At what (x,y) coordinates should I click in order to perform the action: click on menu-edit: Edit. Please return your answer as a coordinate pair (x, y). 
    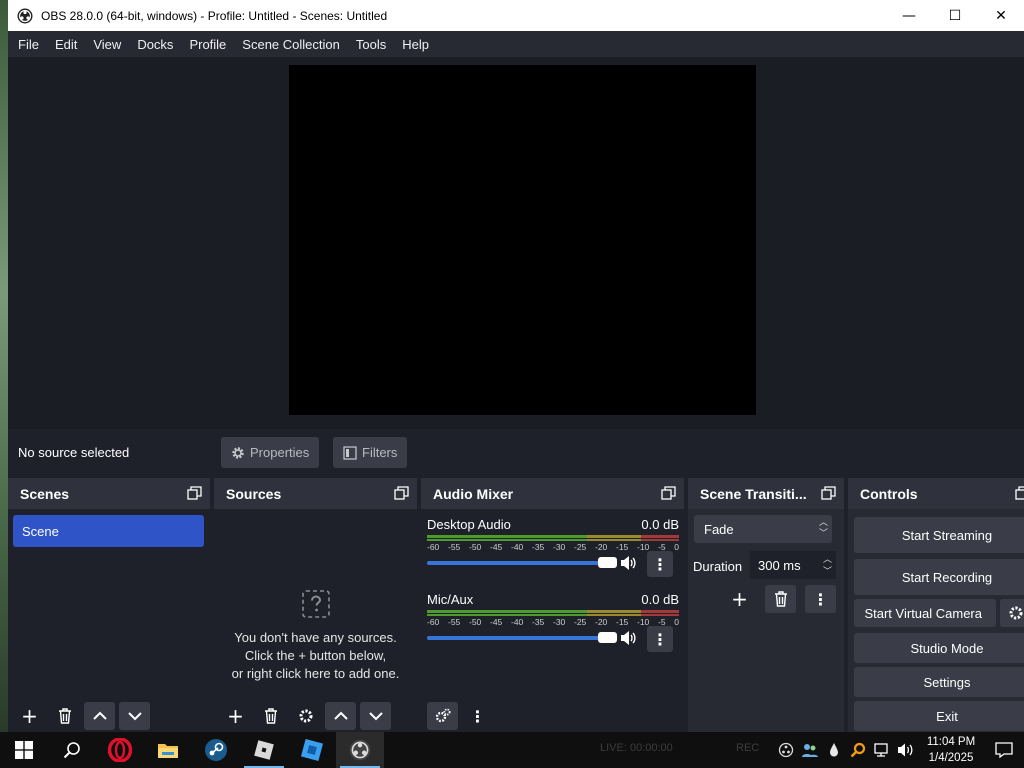
    Looking at the image, I should click on (66, 44).